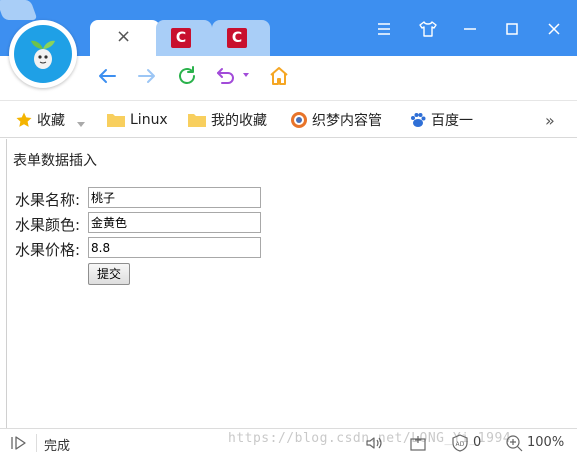  What do you see at coordinates (187, 76) in the screenshot?
I see `refresh-icon` at bounding box center [187, 76].